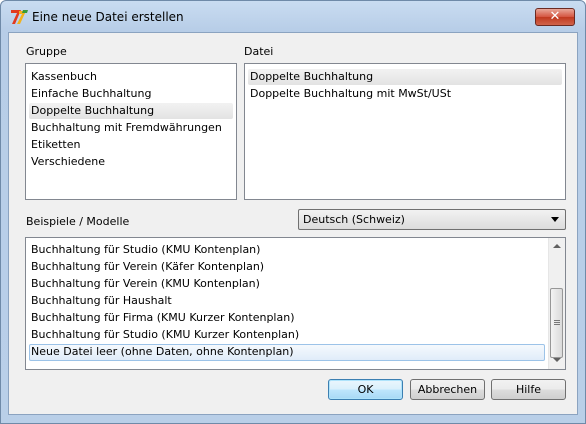 This screenshot has width=586, height=424. What do you see at coordinates (432, 219) in the screenshot?
I see `language-select: Deutsch (Schweiz)` at bounding box center [432, 219].